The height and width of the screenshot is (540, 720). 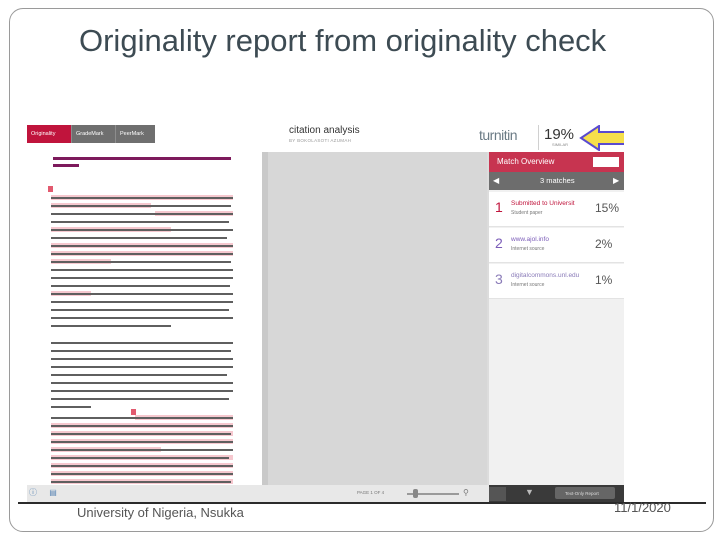 I want to click on topbar-divider, so click(x=538, y=137).